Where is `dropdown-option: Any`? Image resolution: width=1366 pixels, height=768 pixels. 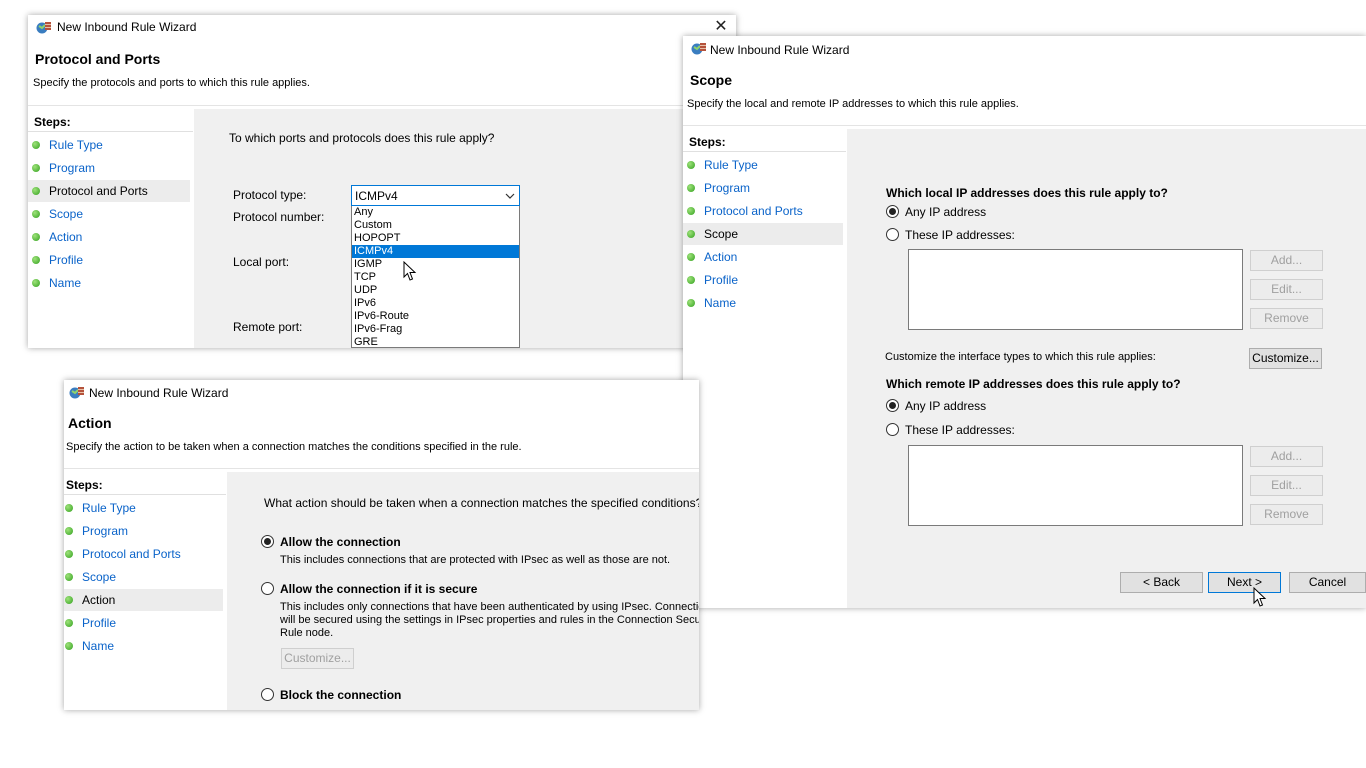 dropdown-option: Any is located at coordinates (435, 212).